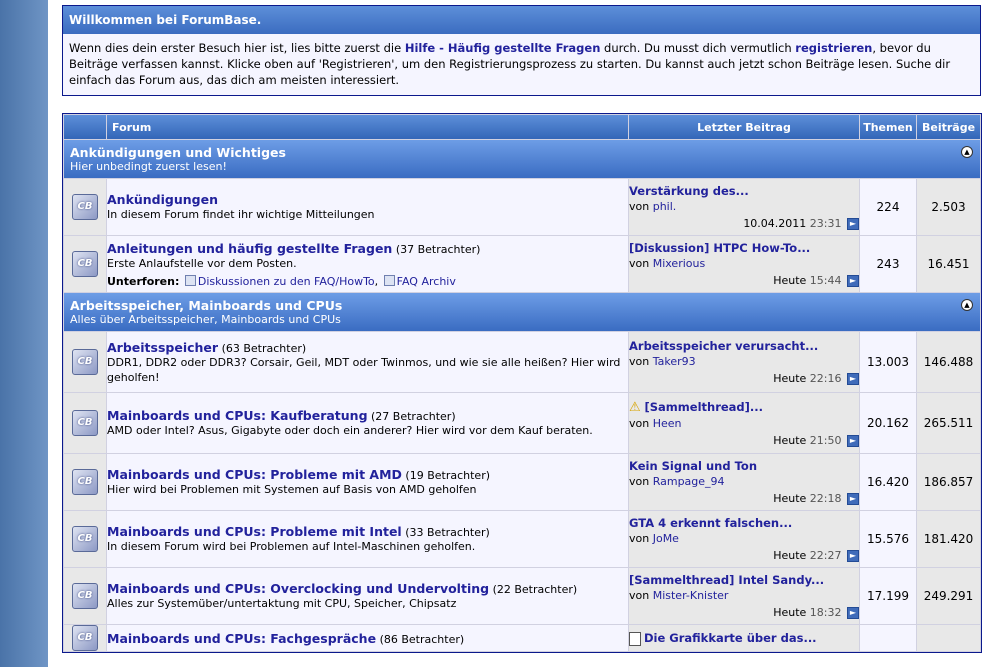 The image size is (1004, 667). Describe the element at coordinates (665, 206) in the screenshot. I see `last-post-user: phil.` at that location.